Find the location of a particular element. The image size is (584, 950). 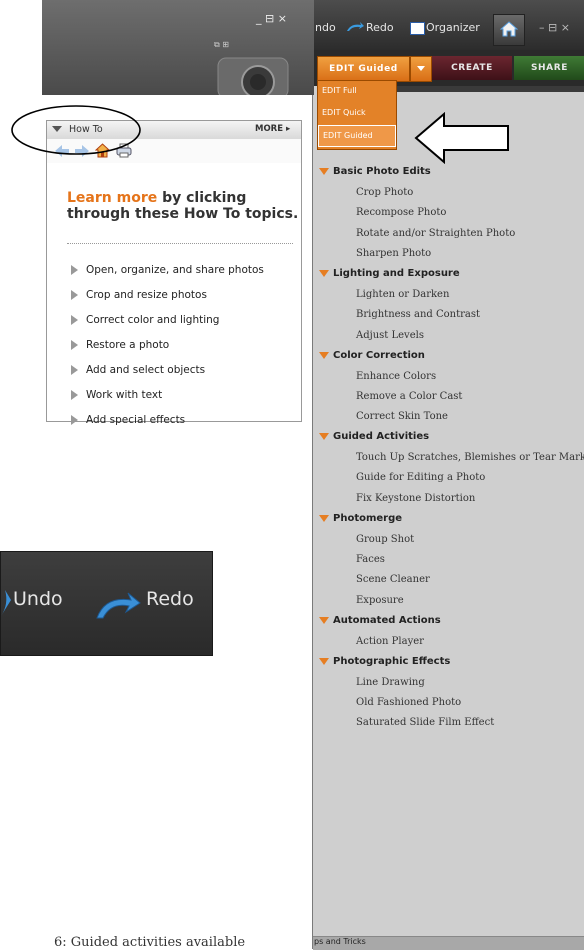

guided-item-lighten-darken: Lighten or Darken is located at coordinates (402, 294).